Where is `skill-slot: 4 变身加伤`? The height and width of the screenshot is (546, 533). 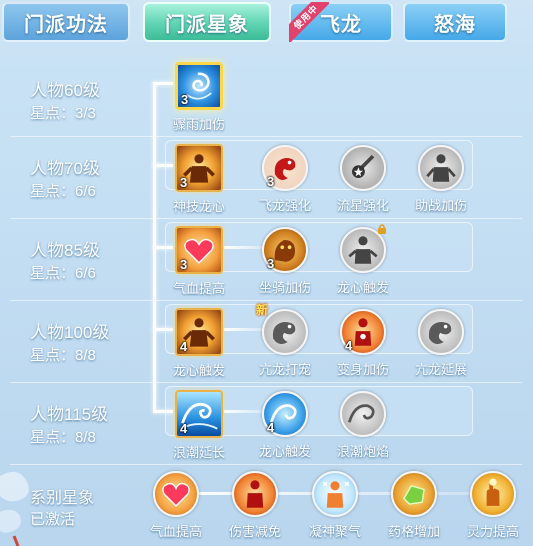
skill-slot: 4 变身加伤 is located at coordinates (363, 343).